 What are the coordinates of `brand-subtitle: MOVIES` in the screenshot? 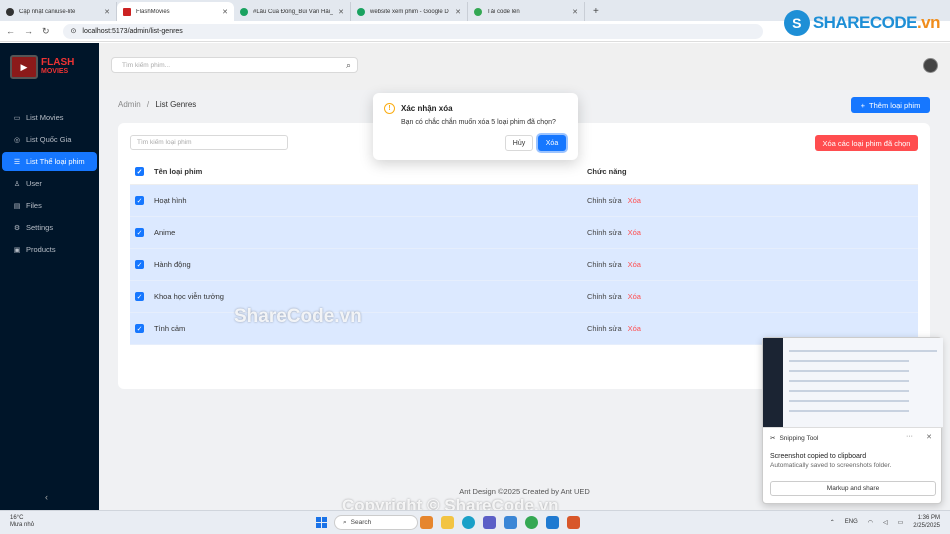 It's located at (55, 71).